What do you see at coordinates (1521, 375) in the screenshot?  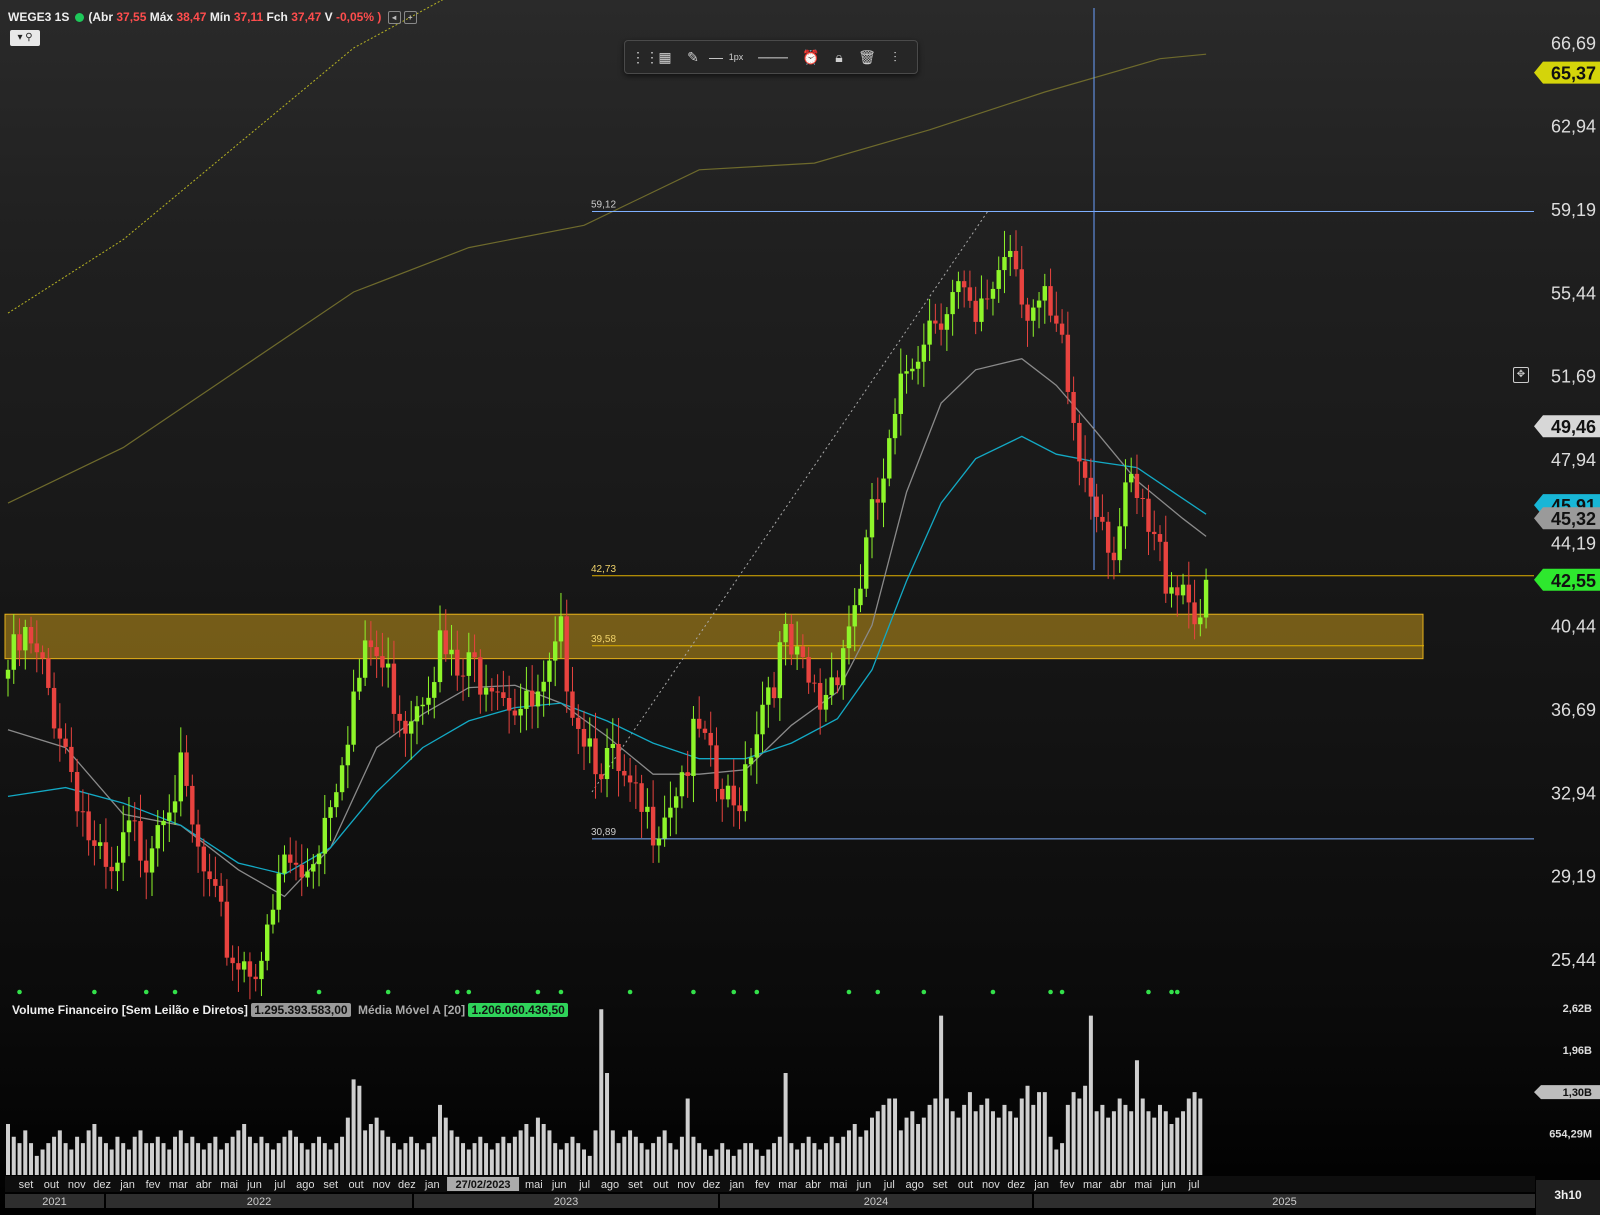 I see `crosshair-scale-icon: ✥` at bounding box center [1521, 375].